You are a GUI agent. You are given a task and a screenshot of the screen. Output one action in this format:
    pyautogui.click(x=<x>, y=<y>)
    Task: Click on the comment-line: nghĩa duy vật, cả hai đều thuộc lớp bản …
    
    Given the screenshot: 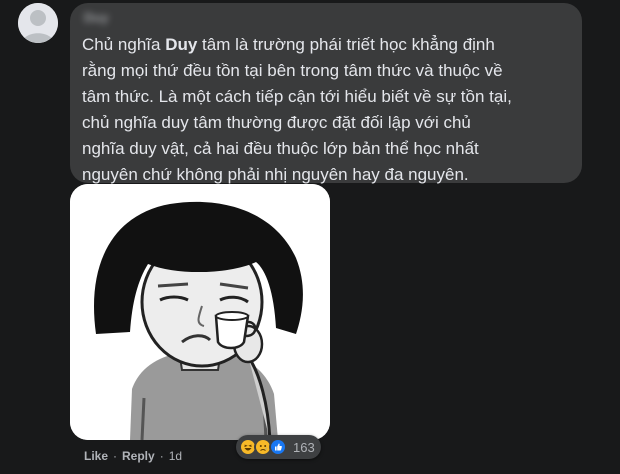 What is the action you would take?
    pyautogui.click(x=280, y=148)
    